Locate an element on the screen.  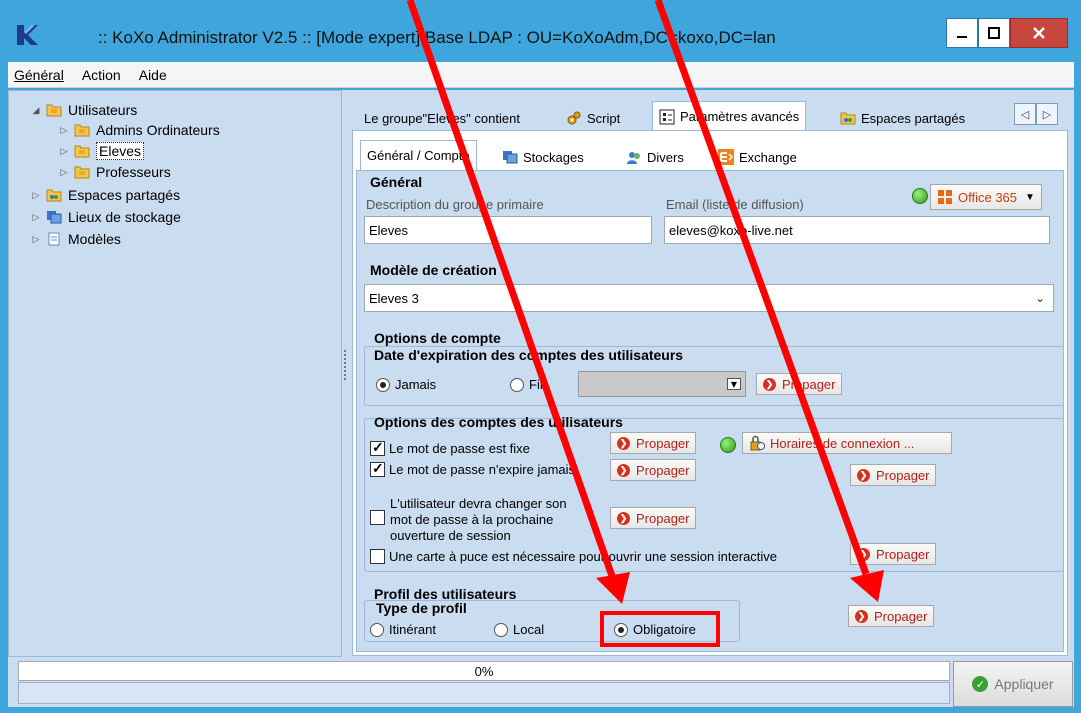
account-options-title: Options de compte is located at coordinates (437, 338).